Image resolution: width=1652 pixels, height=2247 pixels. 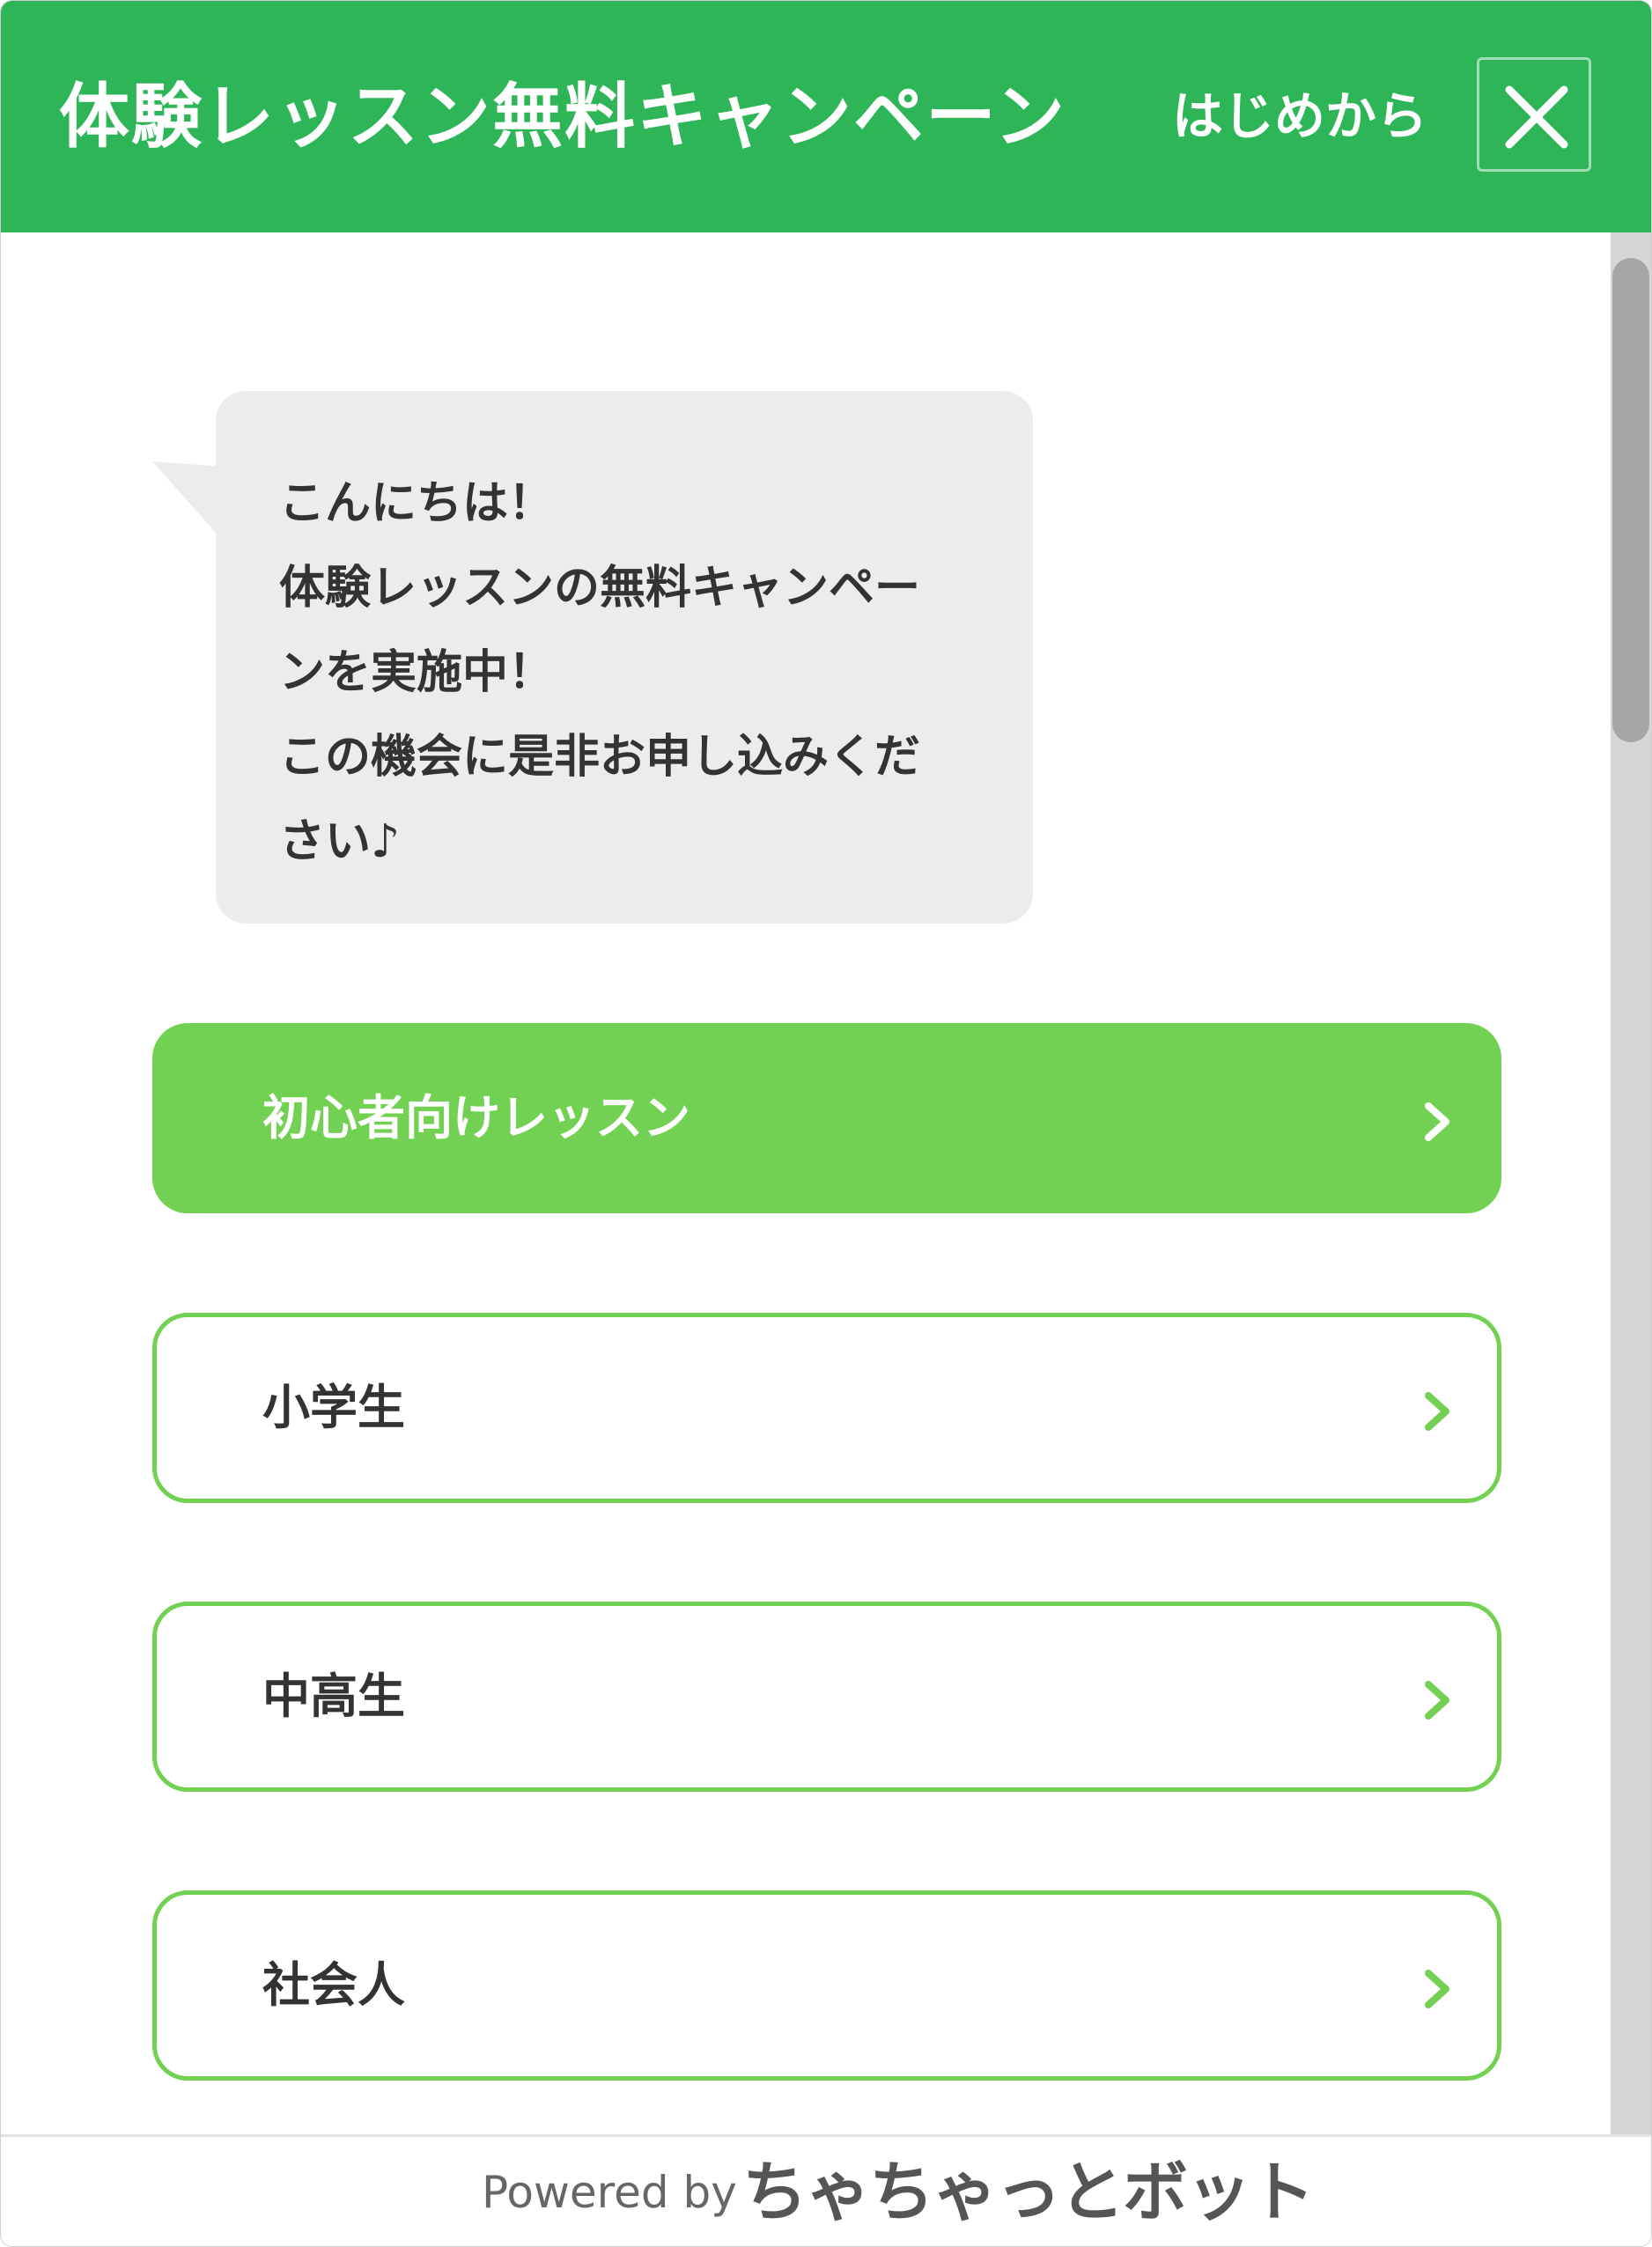 What do you see at coordinates (333, 1407) in the screenshot?
I see `choice-label: 小学生` at bounding box center [333, 1407].